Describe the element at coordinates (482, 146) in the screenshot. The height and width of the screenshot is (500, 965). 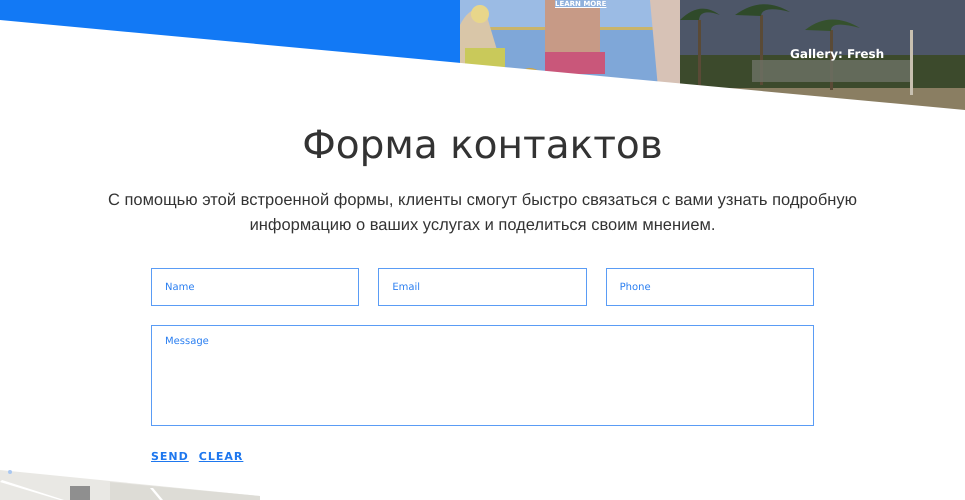
I see `page-title: Форма контактов` at that location.